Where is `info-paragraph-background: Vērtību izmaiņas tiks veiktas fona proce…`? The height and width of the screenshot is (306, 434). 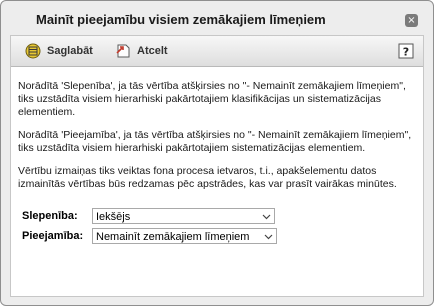
info-paragraph-background: Vērtību izmaiņas tiks veiktas fona proce… is located at coordinates (207, 177).